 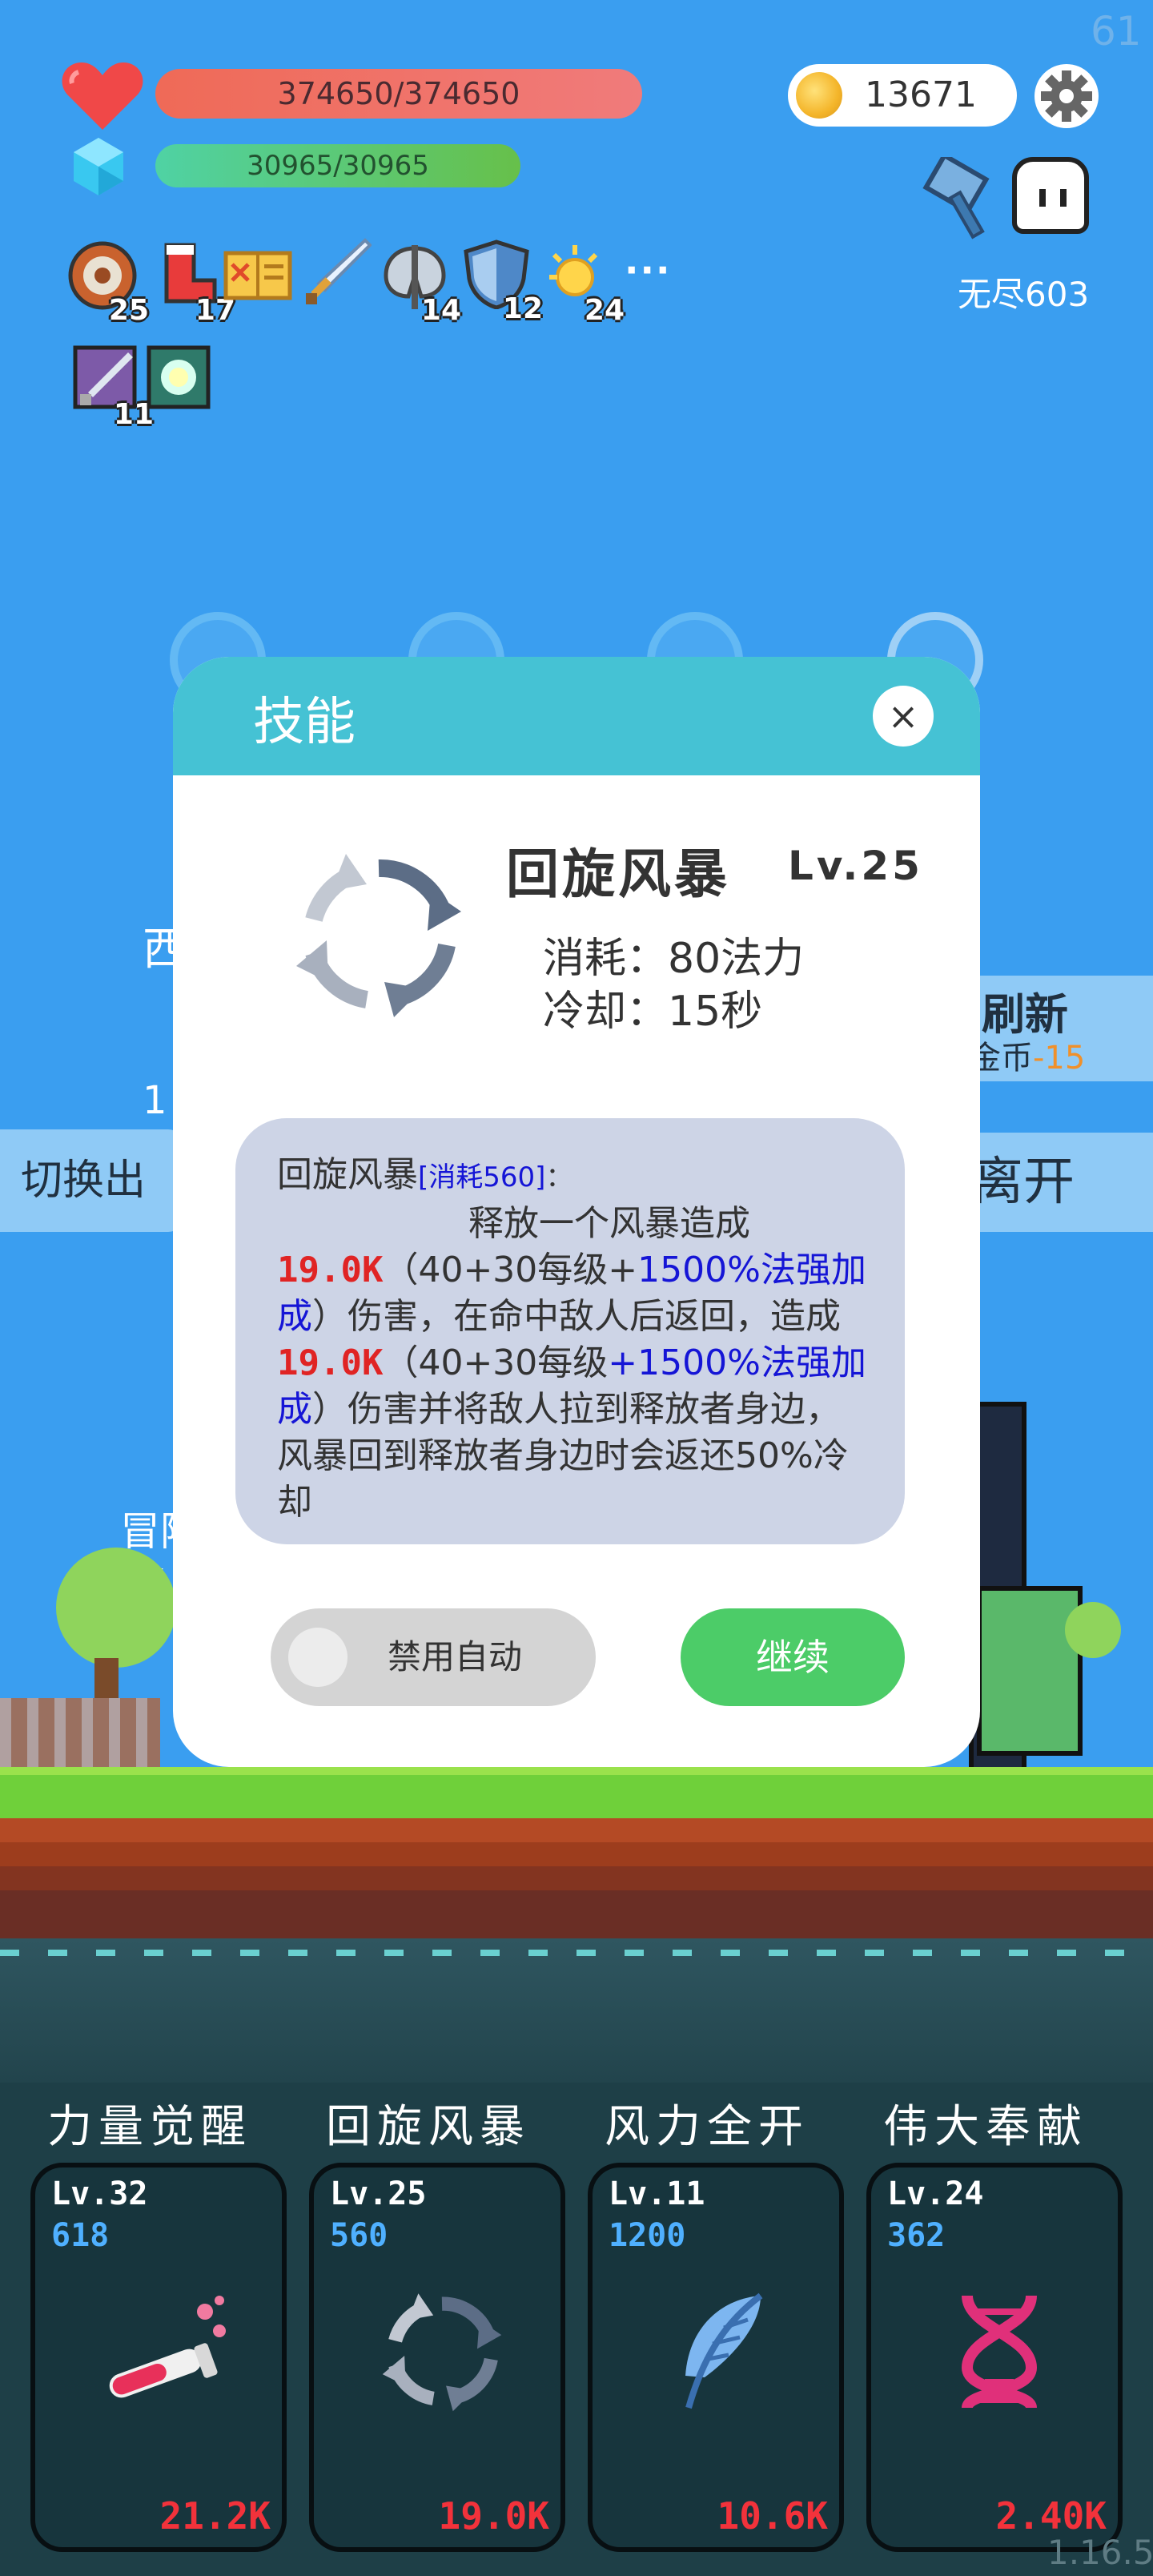 What do you see at coordinates (648, 270) in the screenshot?
I see `more-buffs-button: ···` at bounding box center [648, 270].